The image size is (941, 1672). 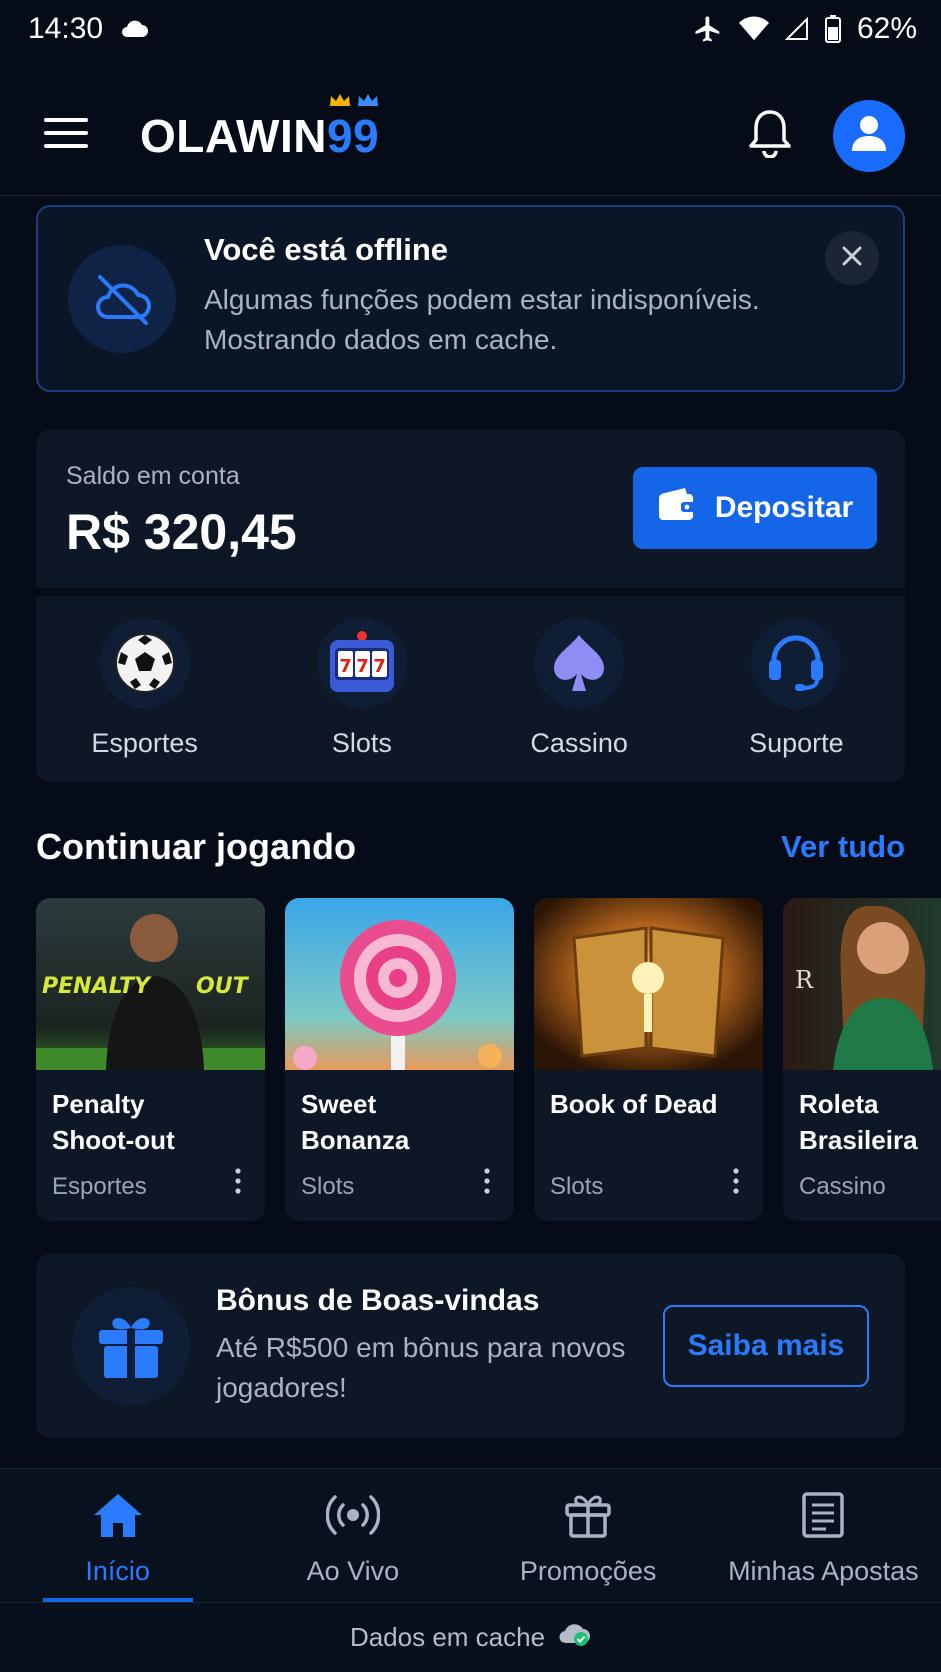 What do you see at coordinates (447, 1637) in the screenshot?
I see `cache-status-text: Dados em cache` at bounding box center [447, 1637].